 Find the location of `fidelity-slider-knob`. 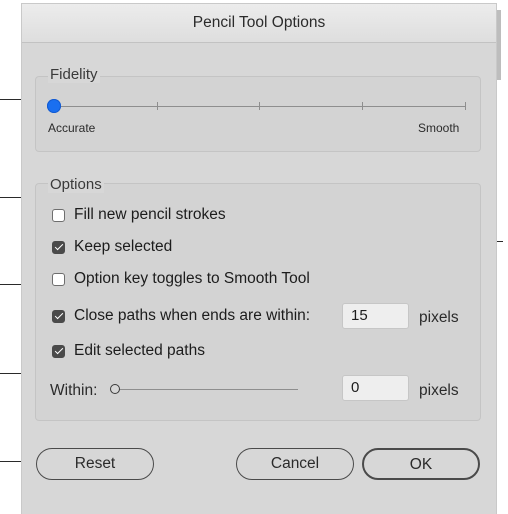

fidelity-slider-knob is located at coordinates (54, 106).